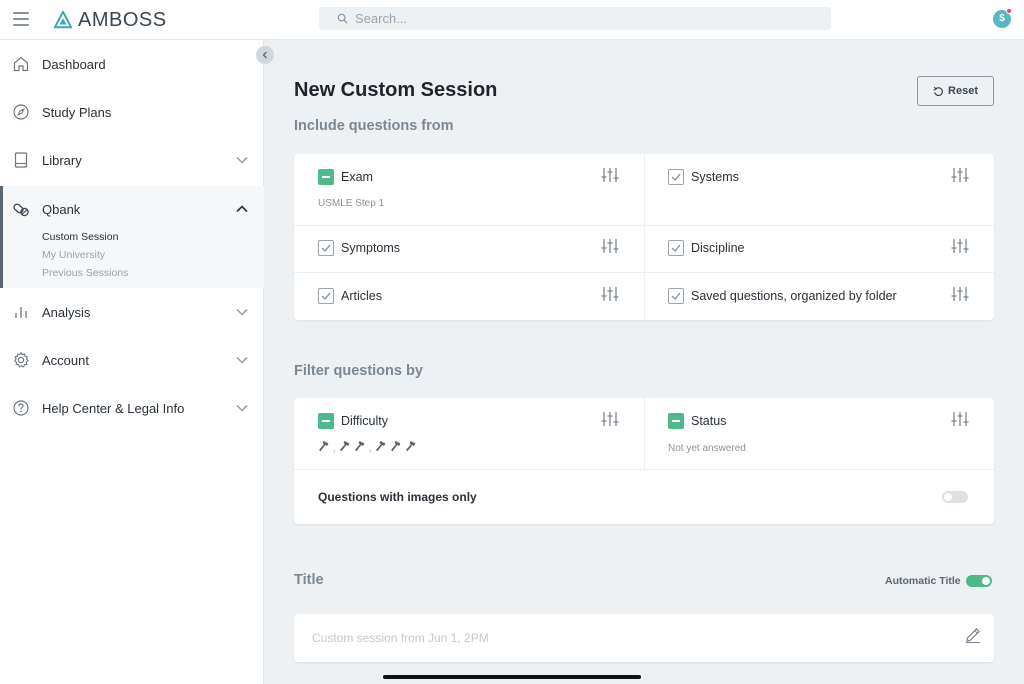 The image size is (1024, 684). Describe the element at coordinates (326, 177) in the screenshot. I see `exam-checkbox` at that location.